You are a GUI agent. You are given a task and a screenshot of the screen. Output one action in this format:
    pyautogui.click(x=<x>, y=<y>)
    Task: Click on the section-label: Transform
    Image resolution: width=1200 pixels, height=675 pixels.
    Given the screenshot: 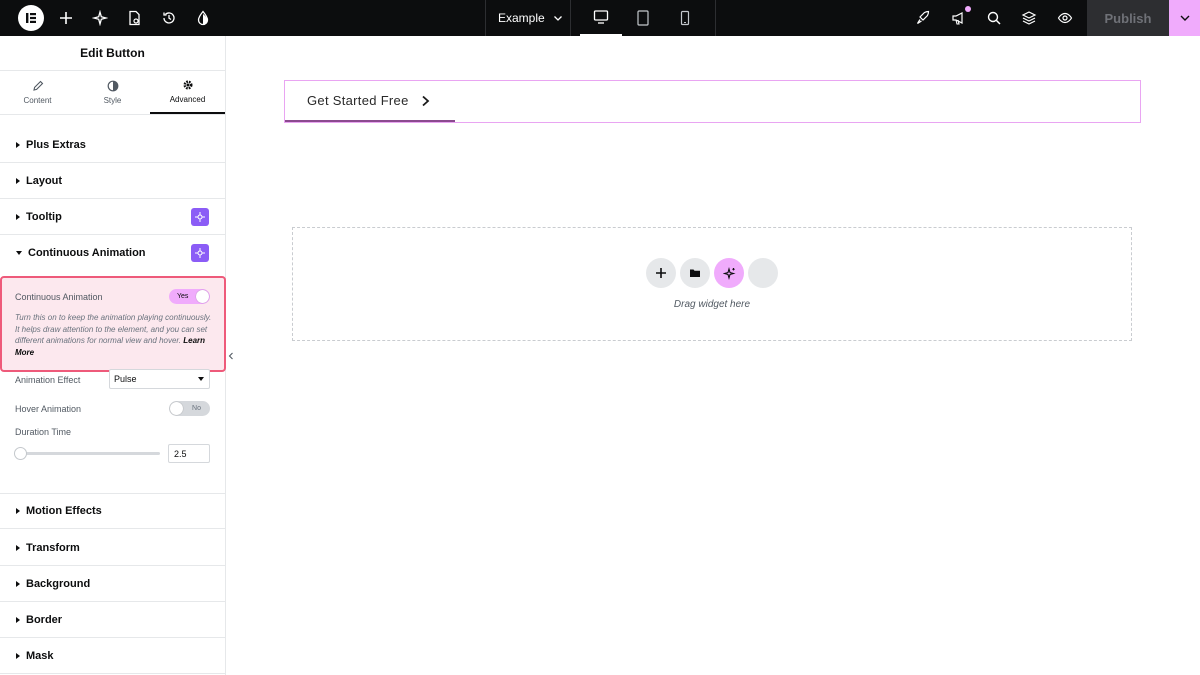 What is the action you would take?
    pyautogui.click(x=53, y=547)
    